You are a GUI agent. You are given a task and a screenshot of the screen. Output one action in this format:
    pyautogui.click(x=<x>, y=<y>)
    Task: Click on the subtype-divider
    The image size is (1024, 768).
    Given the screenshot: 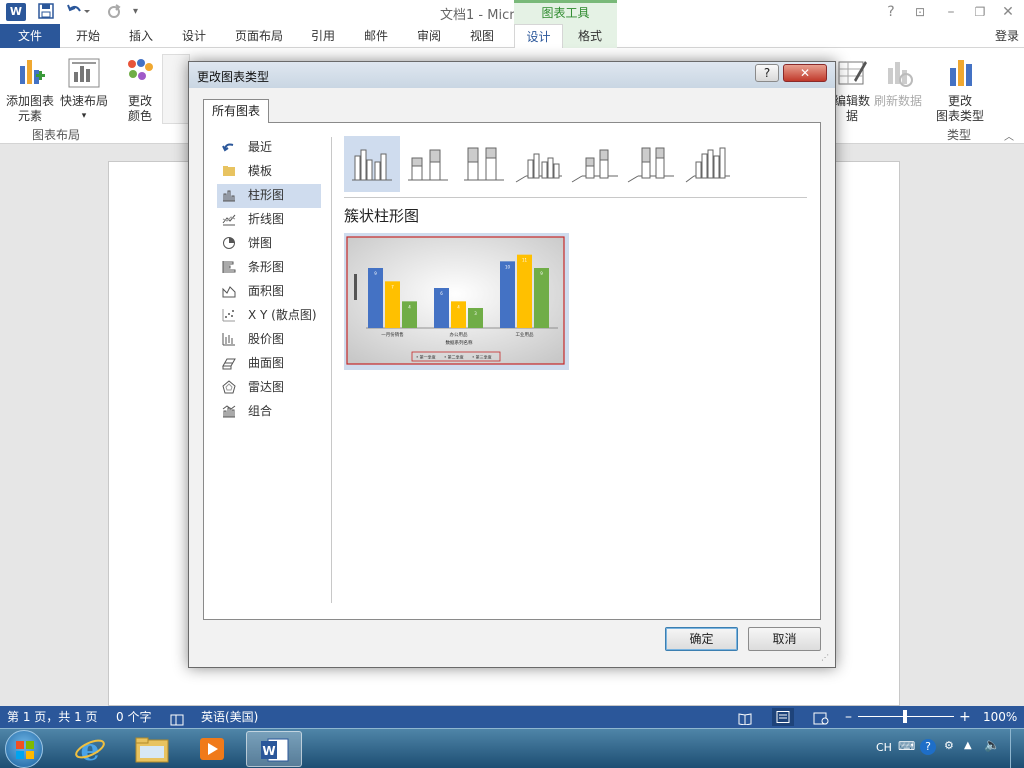 What is the action you would take?
    pyautogui.click(x=575, y=197)
    